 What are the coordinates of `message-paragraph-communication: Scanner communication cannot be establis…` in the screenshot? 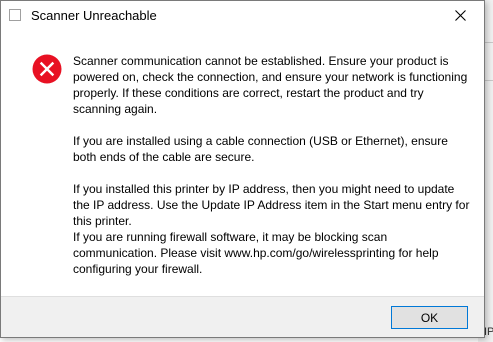 It's located at (270, 85).